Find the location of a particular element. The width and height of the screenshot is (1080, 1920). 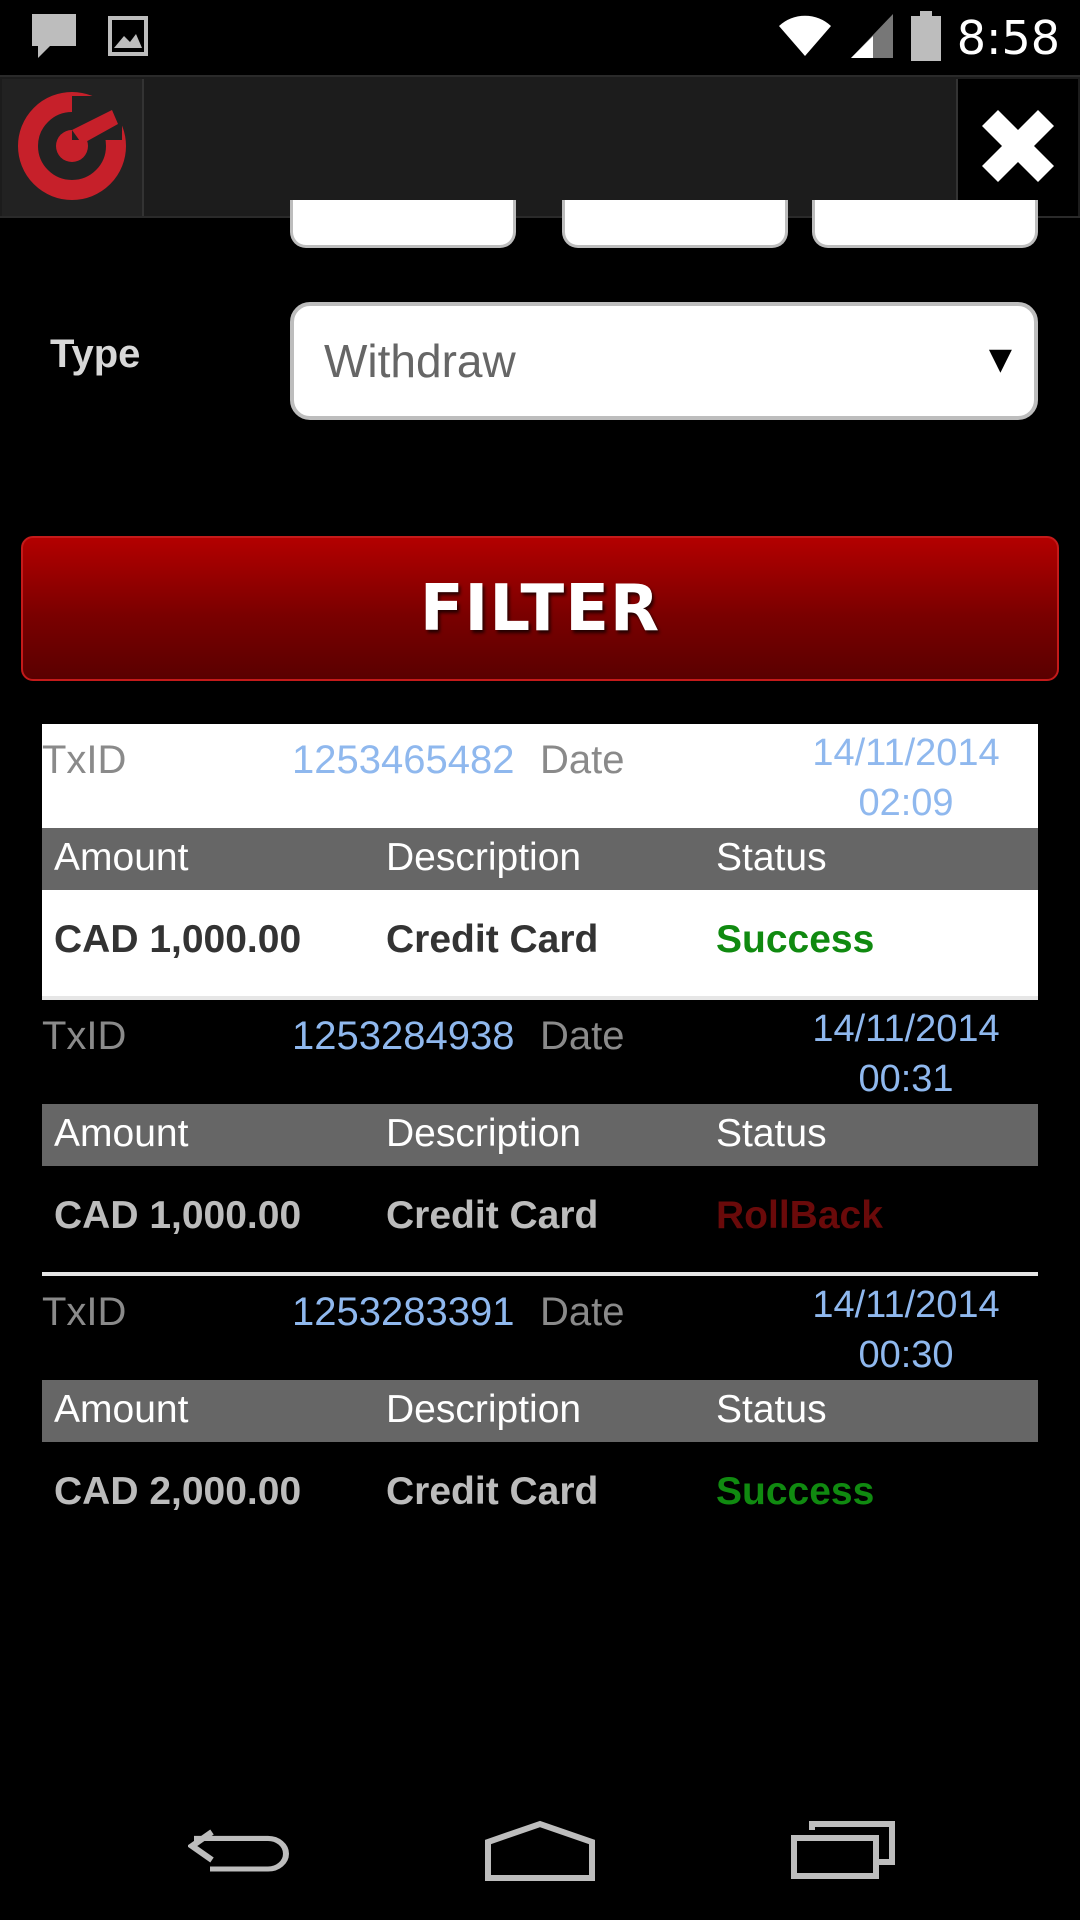

txid-value: 1253465482 is located at coordinates (403, 760).